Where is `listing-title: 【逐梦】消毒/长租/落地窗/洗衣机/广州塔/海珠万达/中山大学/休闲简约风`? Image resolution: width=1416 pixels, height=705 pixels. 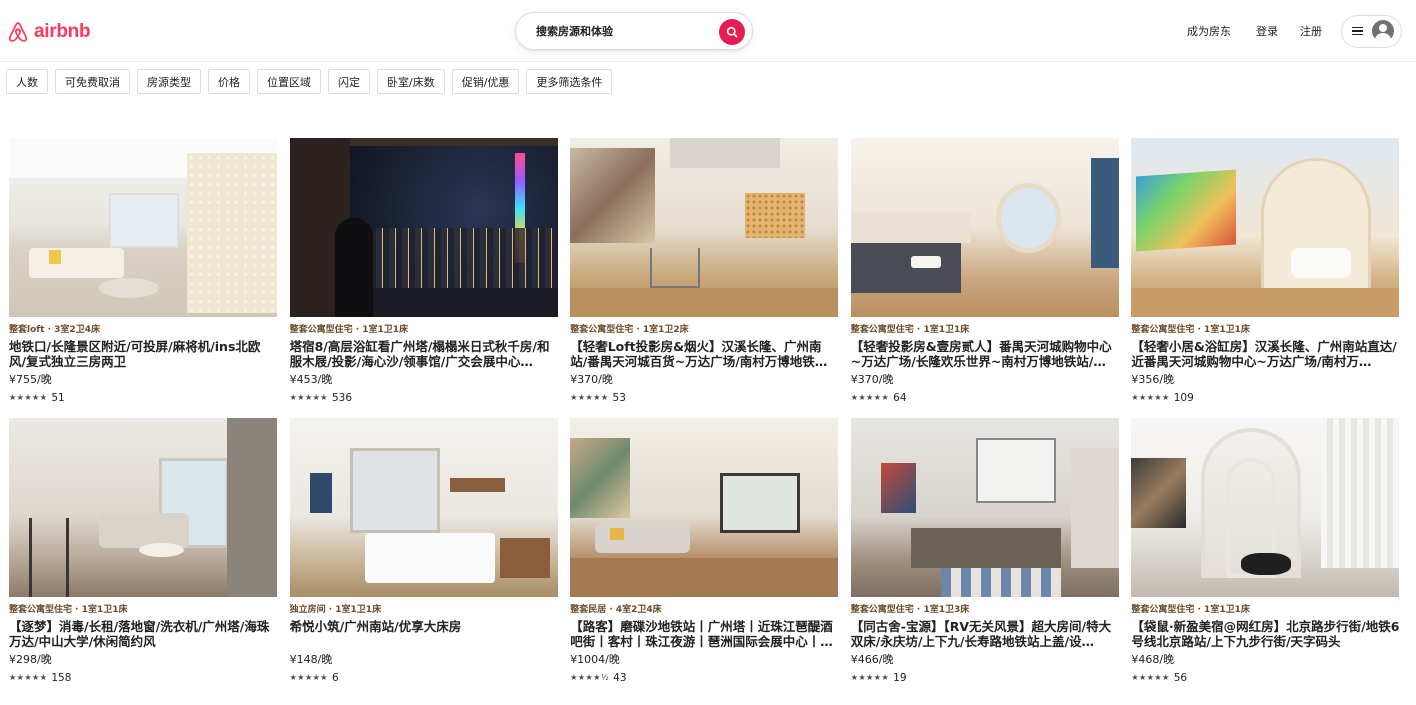
listing-title: 【逐梦】消毒/长租/落地窗/洗衣机/广州塔/海珠万达/中山大学/休闲简约风 is located at coordinates (143, 634).